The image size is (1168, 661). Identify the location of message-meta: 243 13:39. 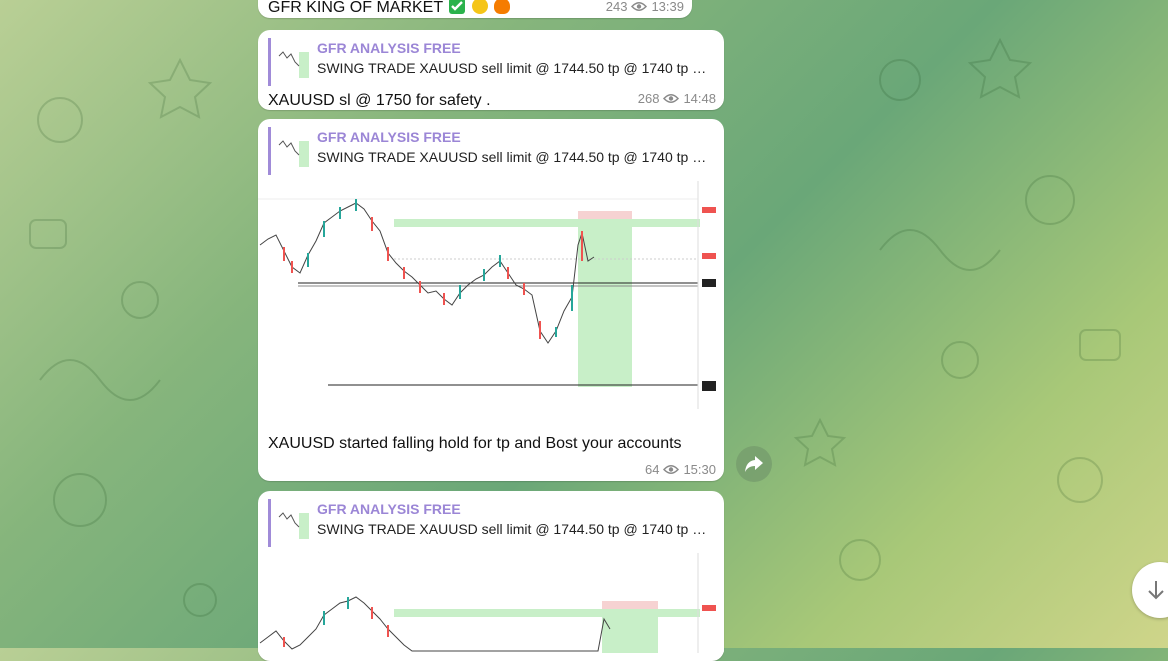
(645, 7).